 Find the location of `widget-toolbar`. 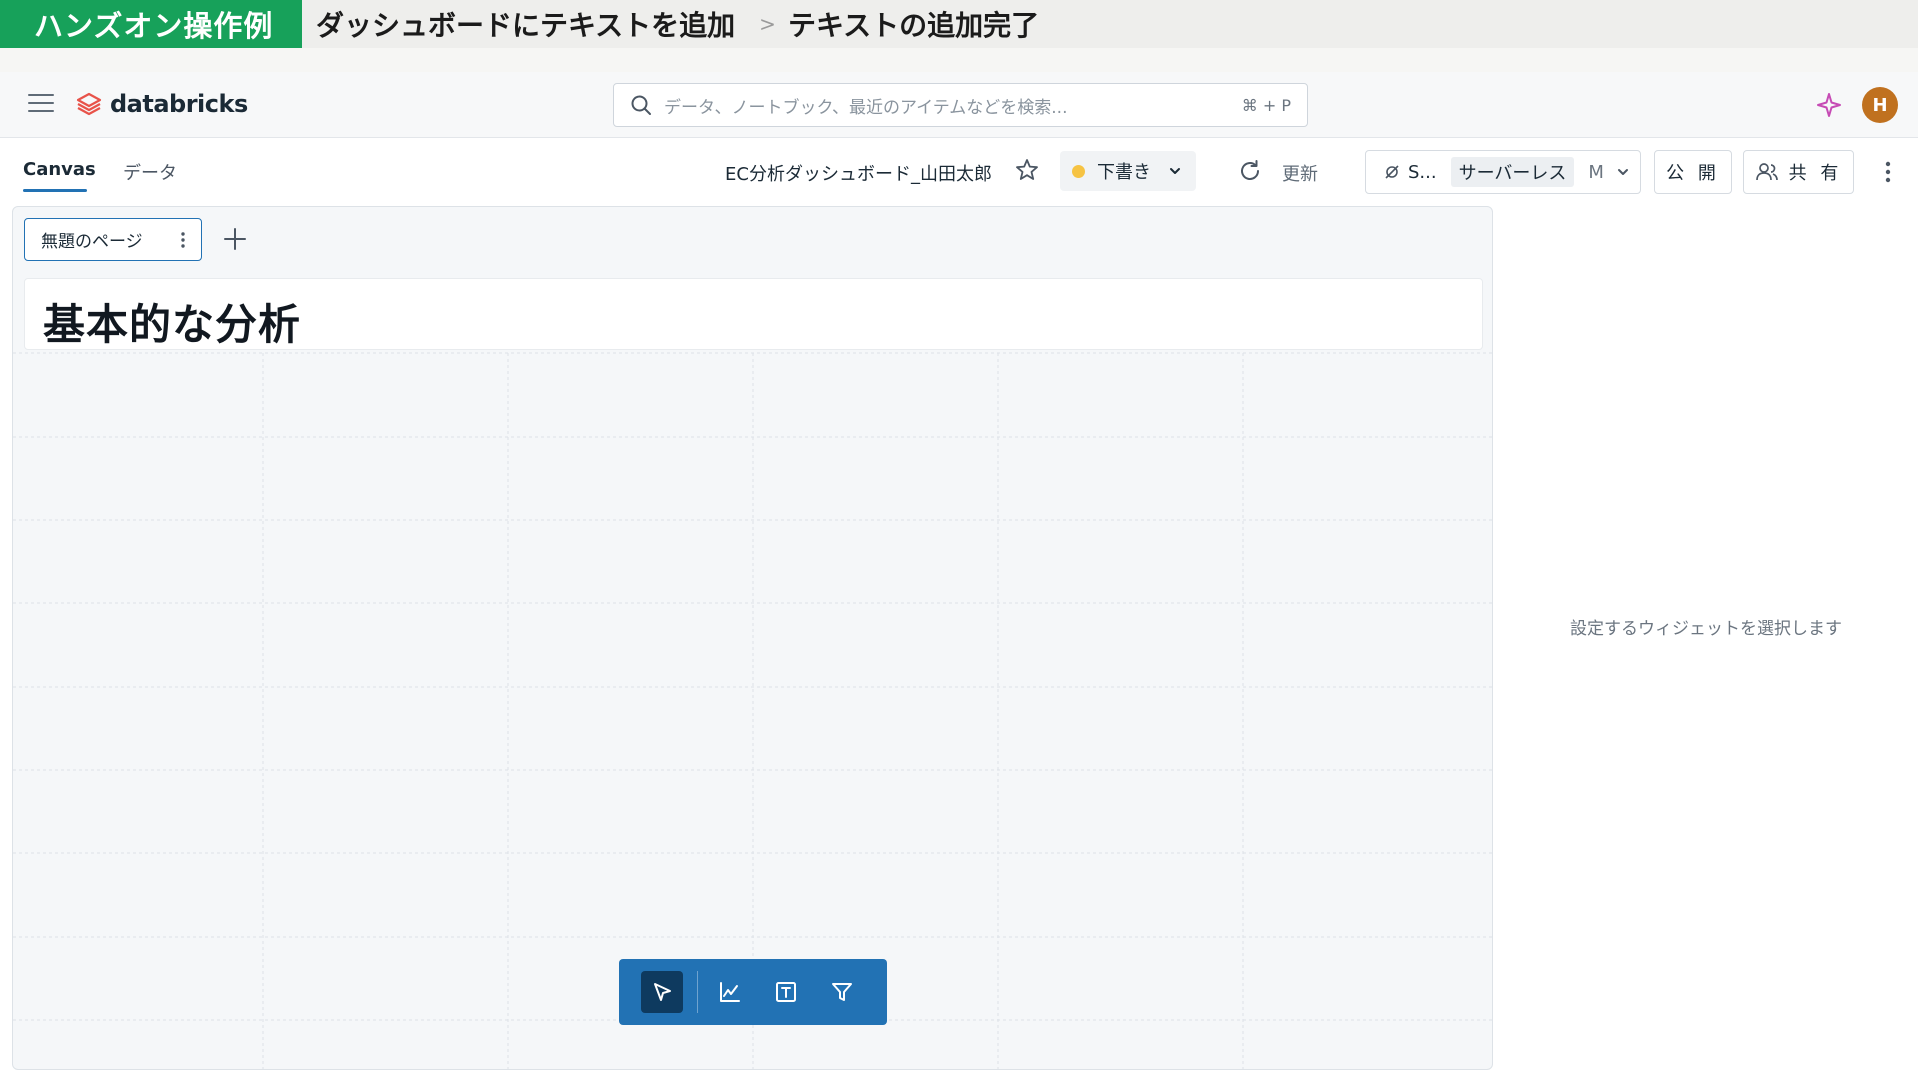

widget-toolbar is located at coordinates (753, 992).